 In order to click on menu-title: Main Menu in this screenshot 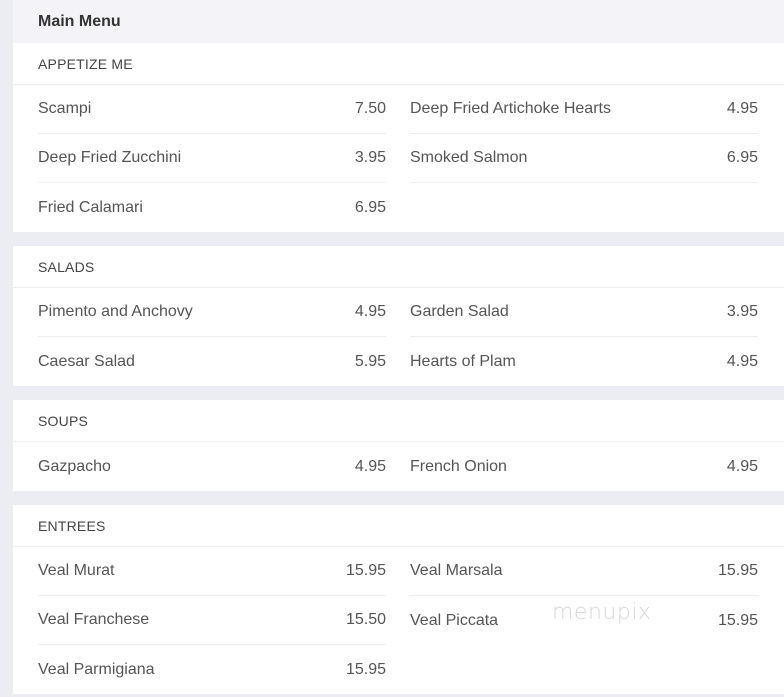, I will do `click(79, 21)`.